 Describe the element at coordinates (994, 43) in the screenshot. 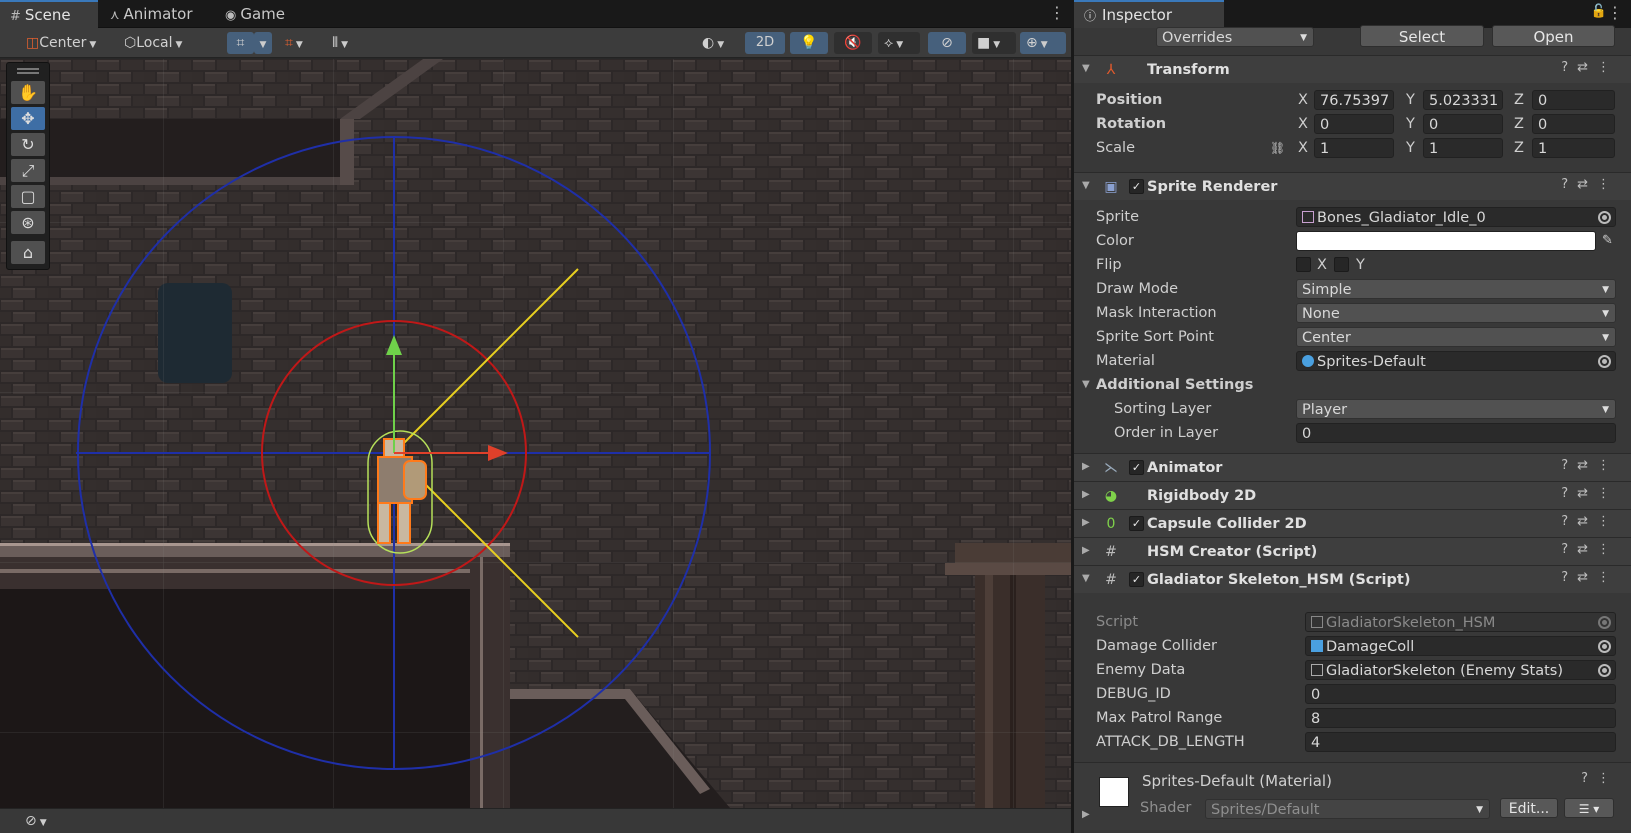

I see `camera-dropdown: ■ ▼` at that location.